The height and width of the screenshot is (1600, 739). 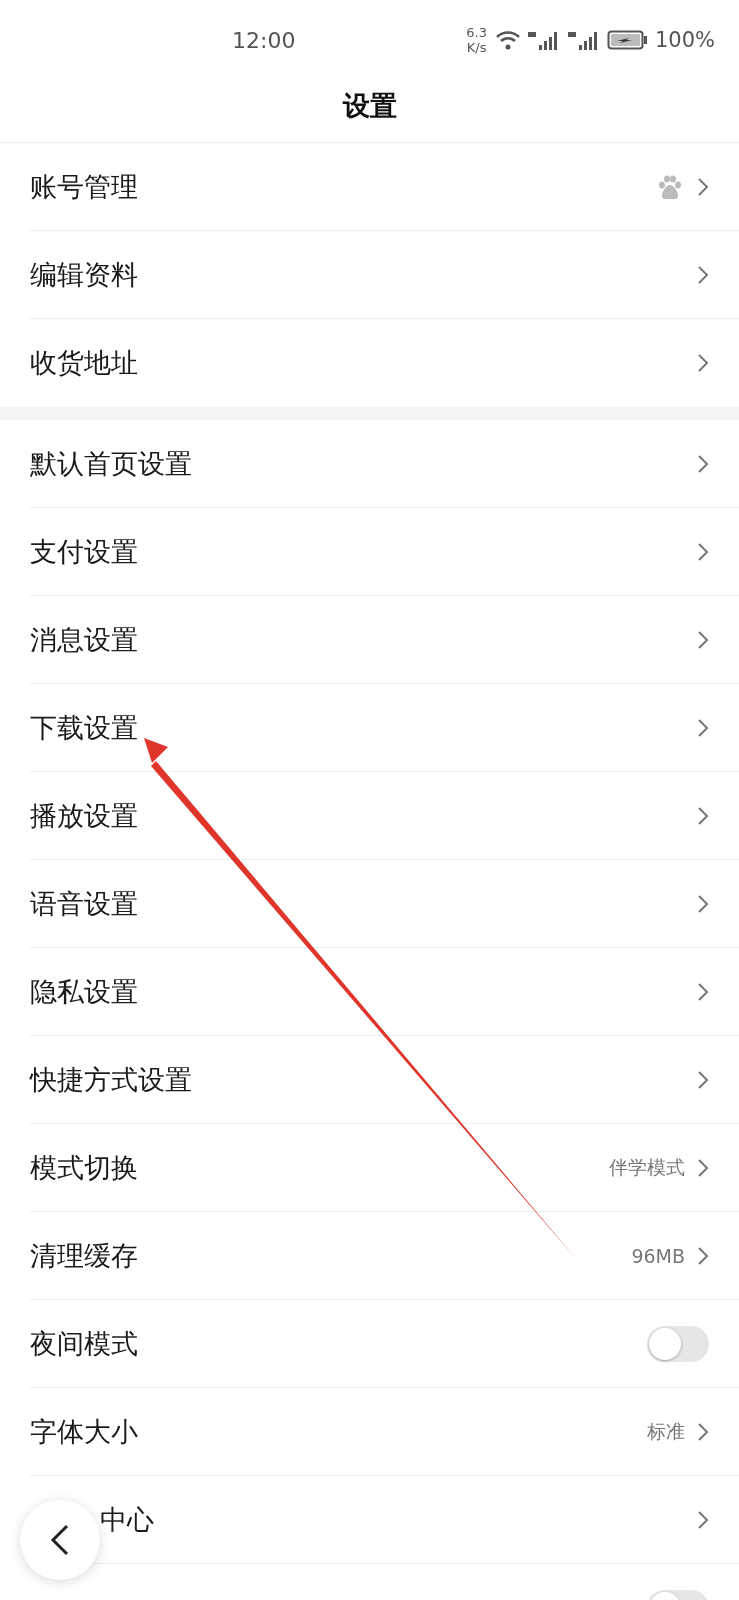 What do you see at coordinates (627, 40) in the screenshot?
I see `battery-icon` at bounding box center [627, 40].